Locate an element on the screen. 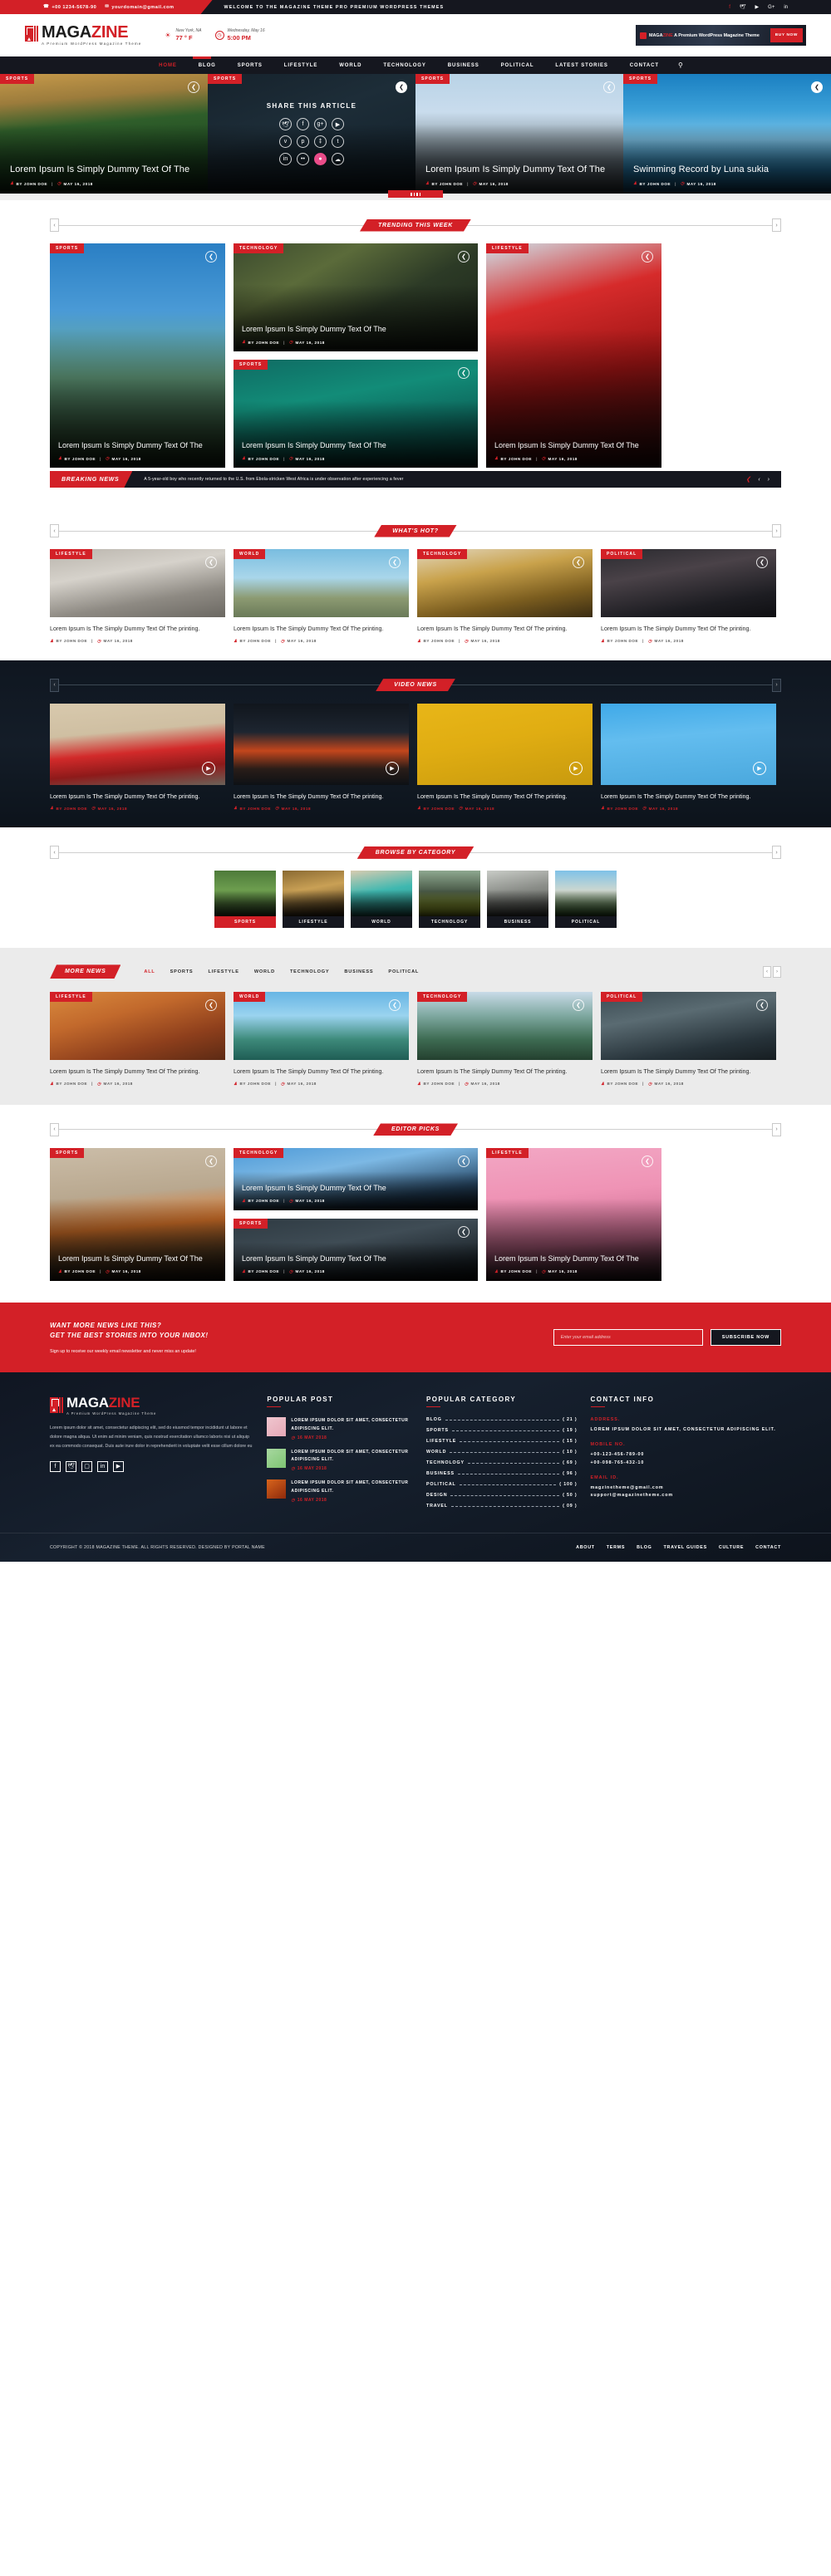  category-card-sports: SPORTS is located at coordinates (245, 900).